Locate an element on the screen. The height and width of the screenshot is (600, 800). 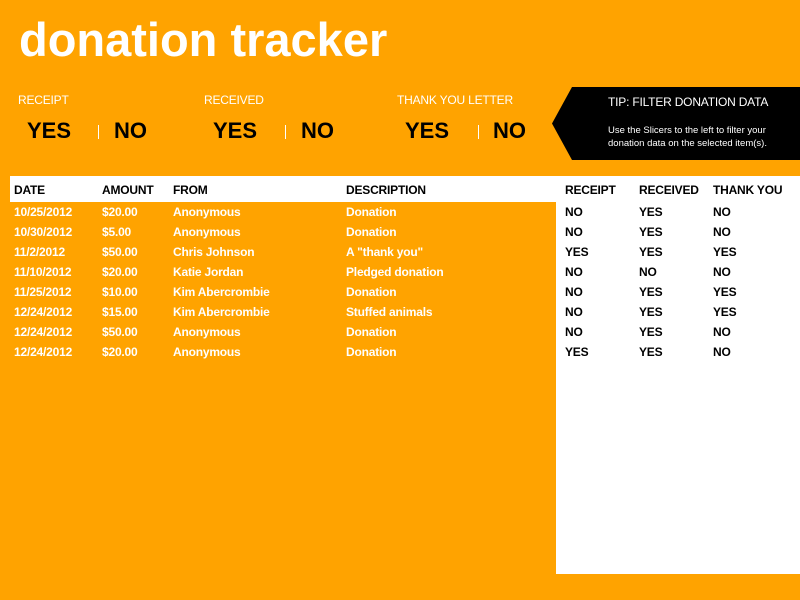
slicer-received-yes-button: YES is located at coordinates (235, 131).